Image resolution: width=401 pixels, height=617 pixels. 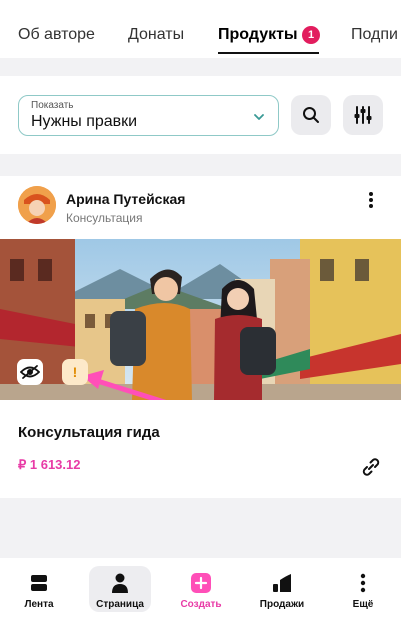 I want to click on eye-hidden-icon, so click(x=30, y=372).